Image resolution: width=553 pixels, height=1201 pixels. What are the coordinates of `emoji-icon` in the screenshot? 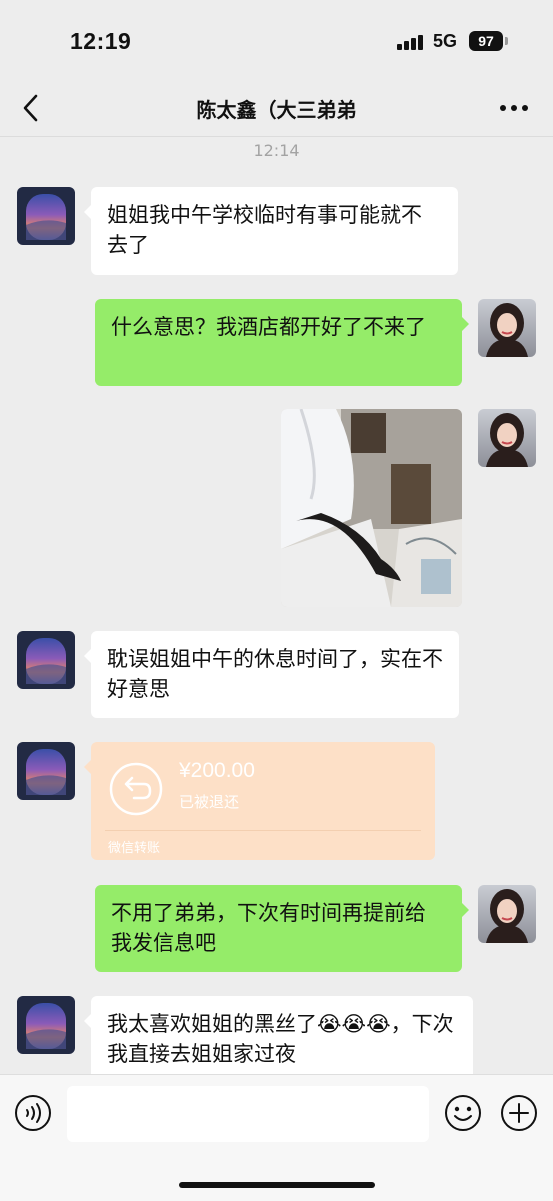 It's located at (463, 1113).